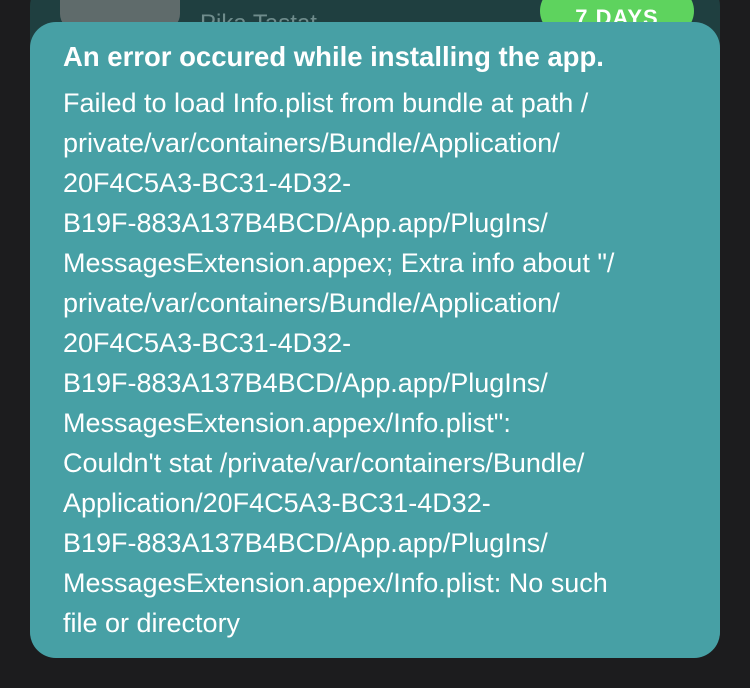 This screenshot has height=688, width=750. I want to click on error-message-line: Application/20F4C5A3-BC31-4D32-, so click(277, 503).